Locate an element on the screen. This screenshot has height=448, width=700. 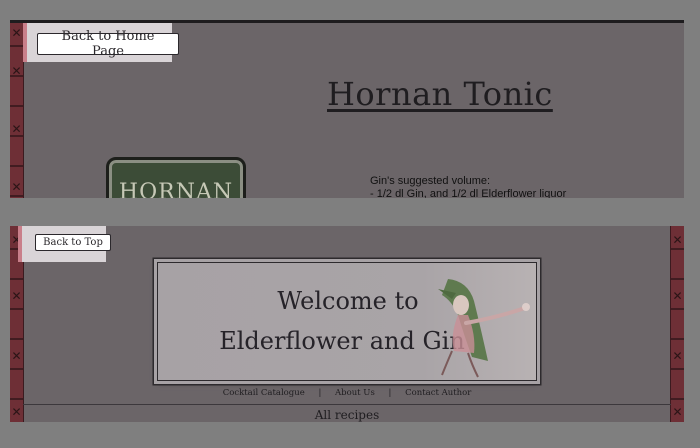
back-button-container: Back to Top is located at coordinates (64, 244).